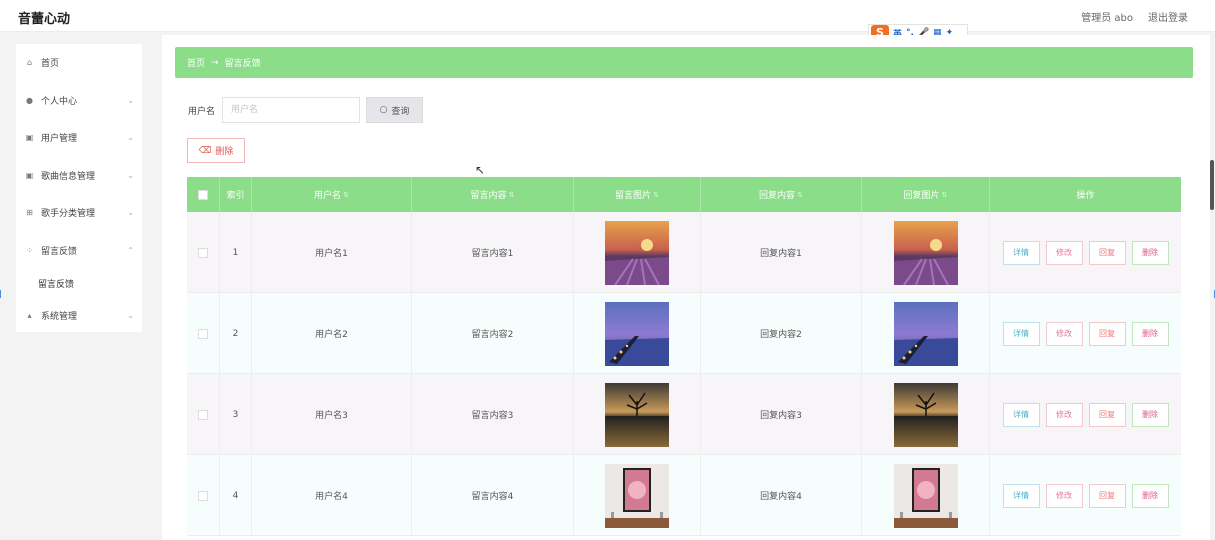  I want to click on sidebar-item-label: 歌曲信息管理, so click(68, 176).